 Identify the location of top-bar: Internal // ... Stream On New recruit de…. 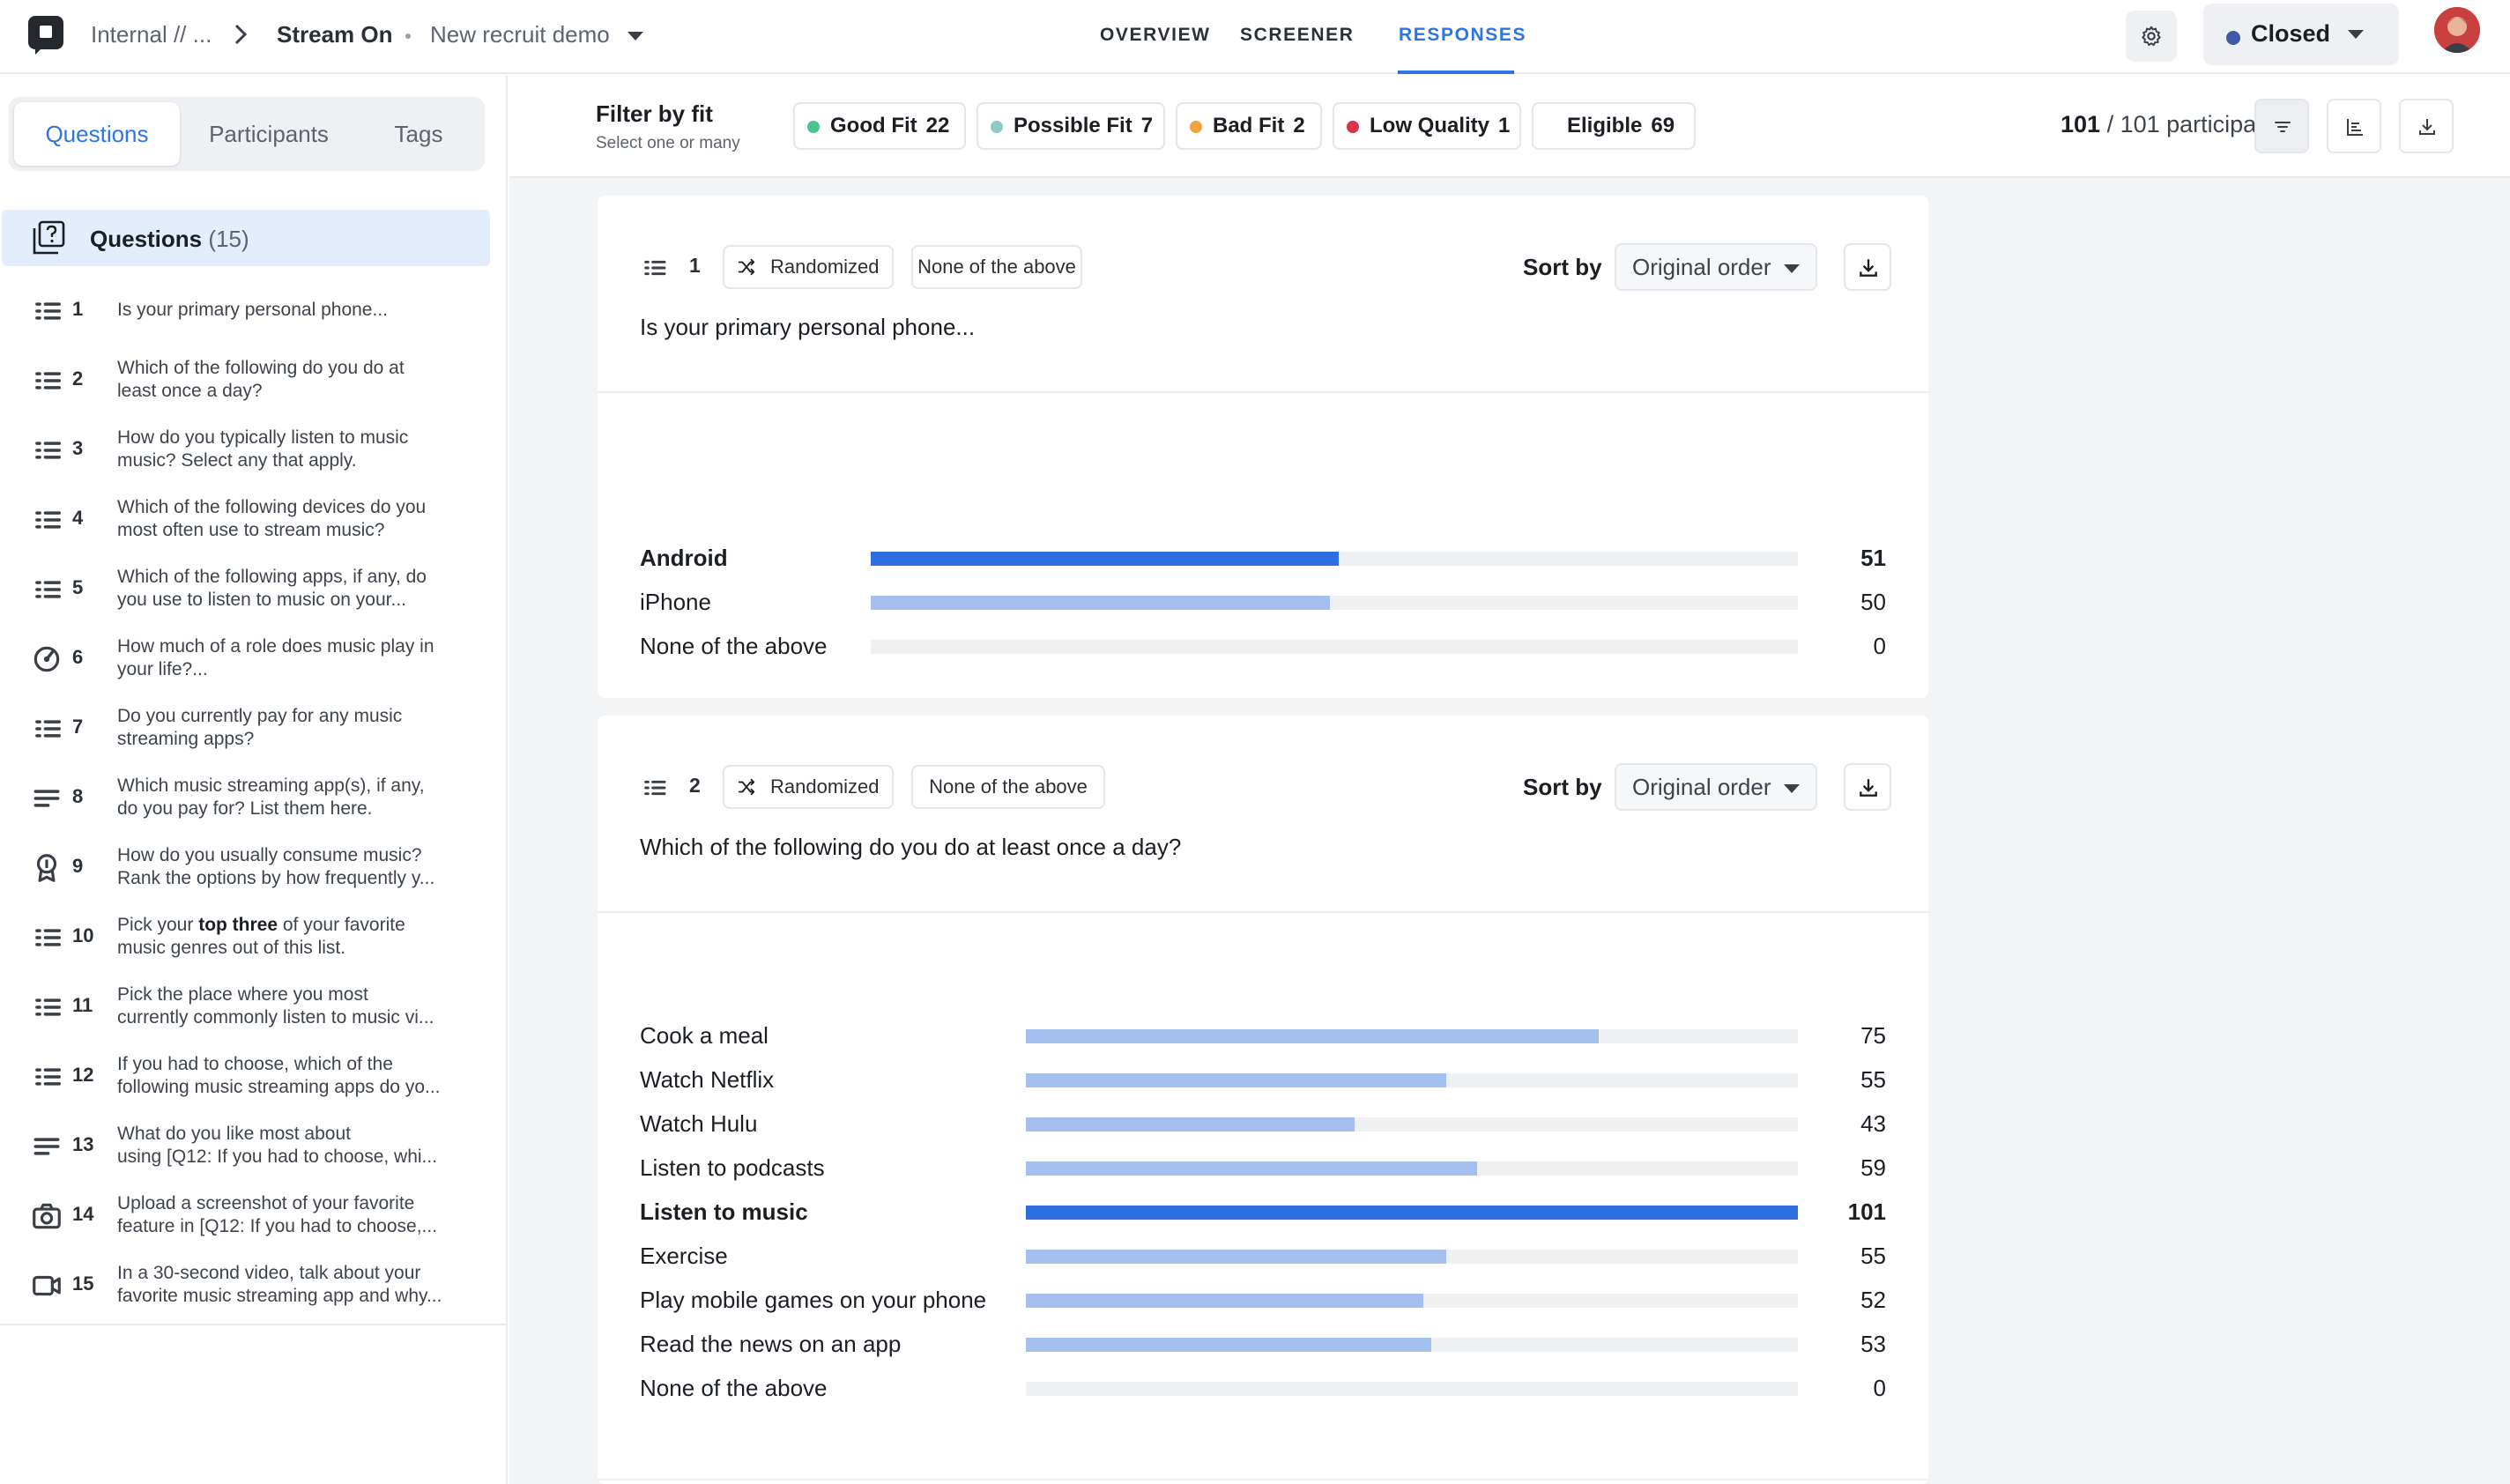
(1255, 37).